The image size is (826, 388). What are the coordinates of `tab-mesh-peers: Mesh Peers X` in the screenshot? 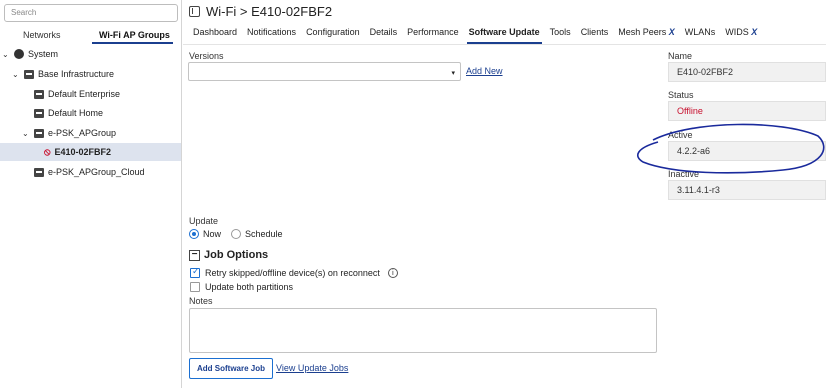 It's located at (646, 33).